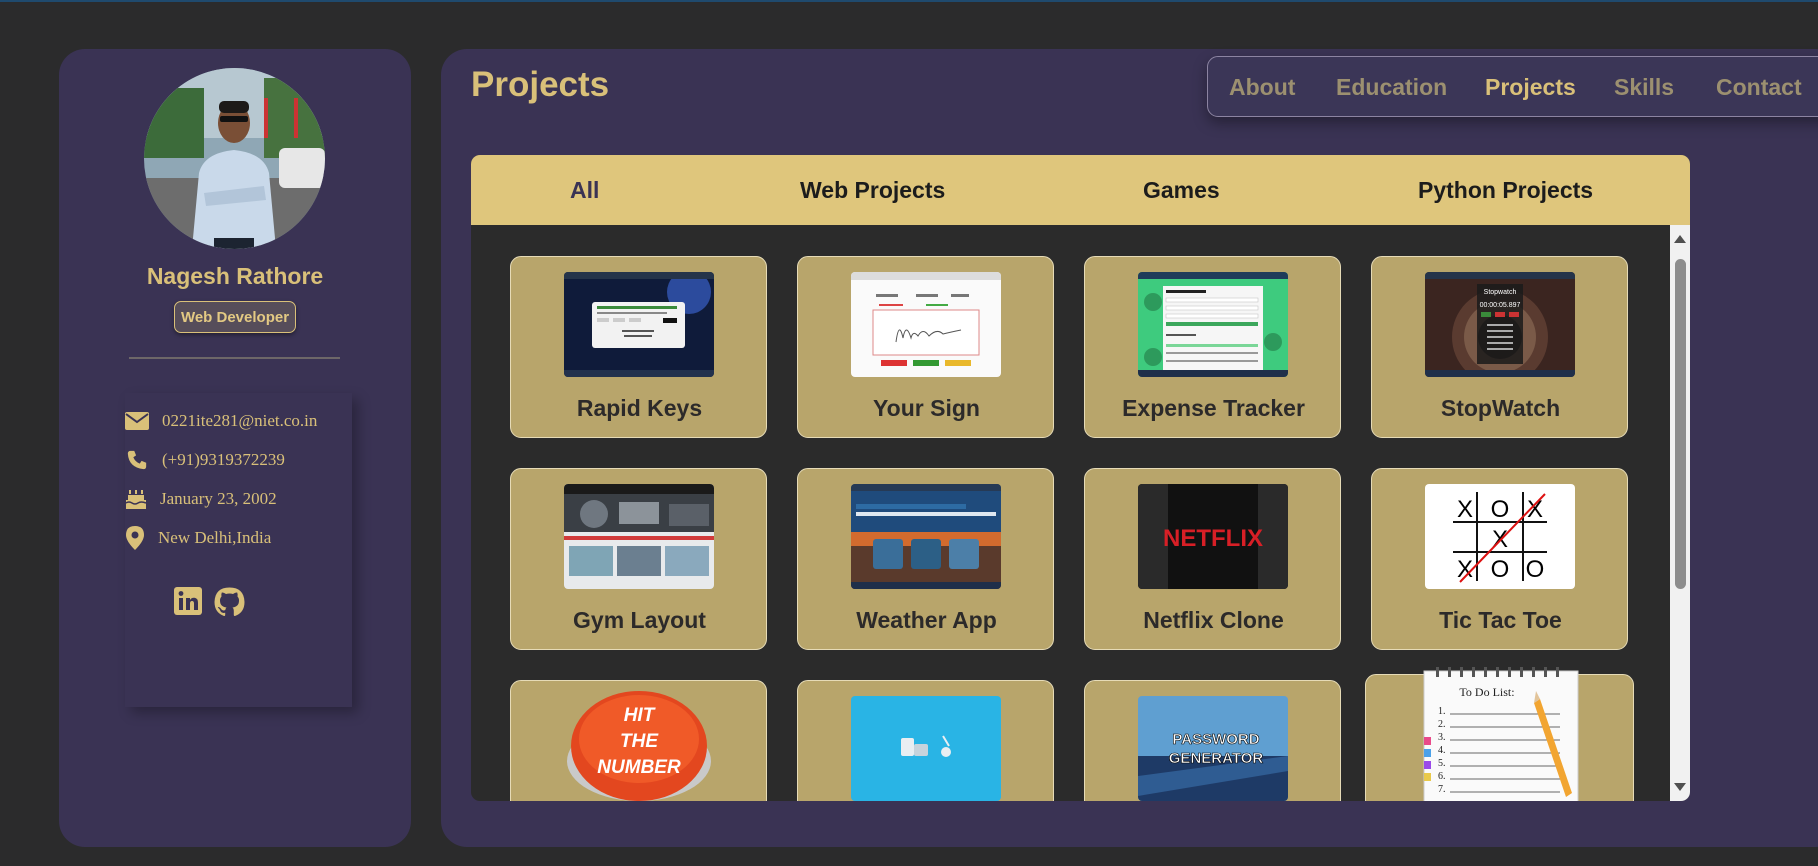 The height and width of the screenshot is (866, 1818). Describe the element at coordinates (137, 421) in the screenshot. I see `mail-icon` at that location.